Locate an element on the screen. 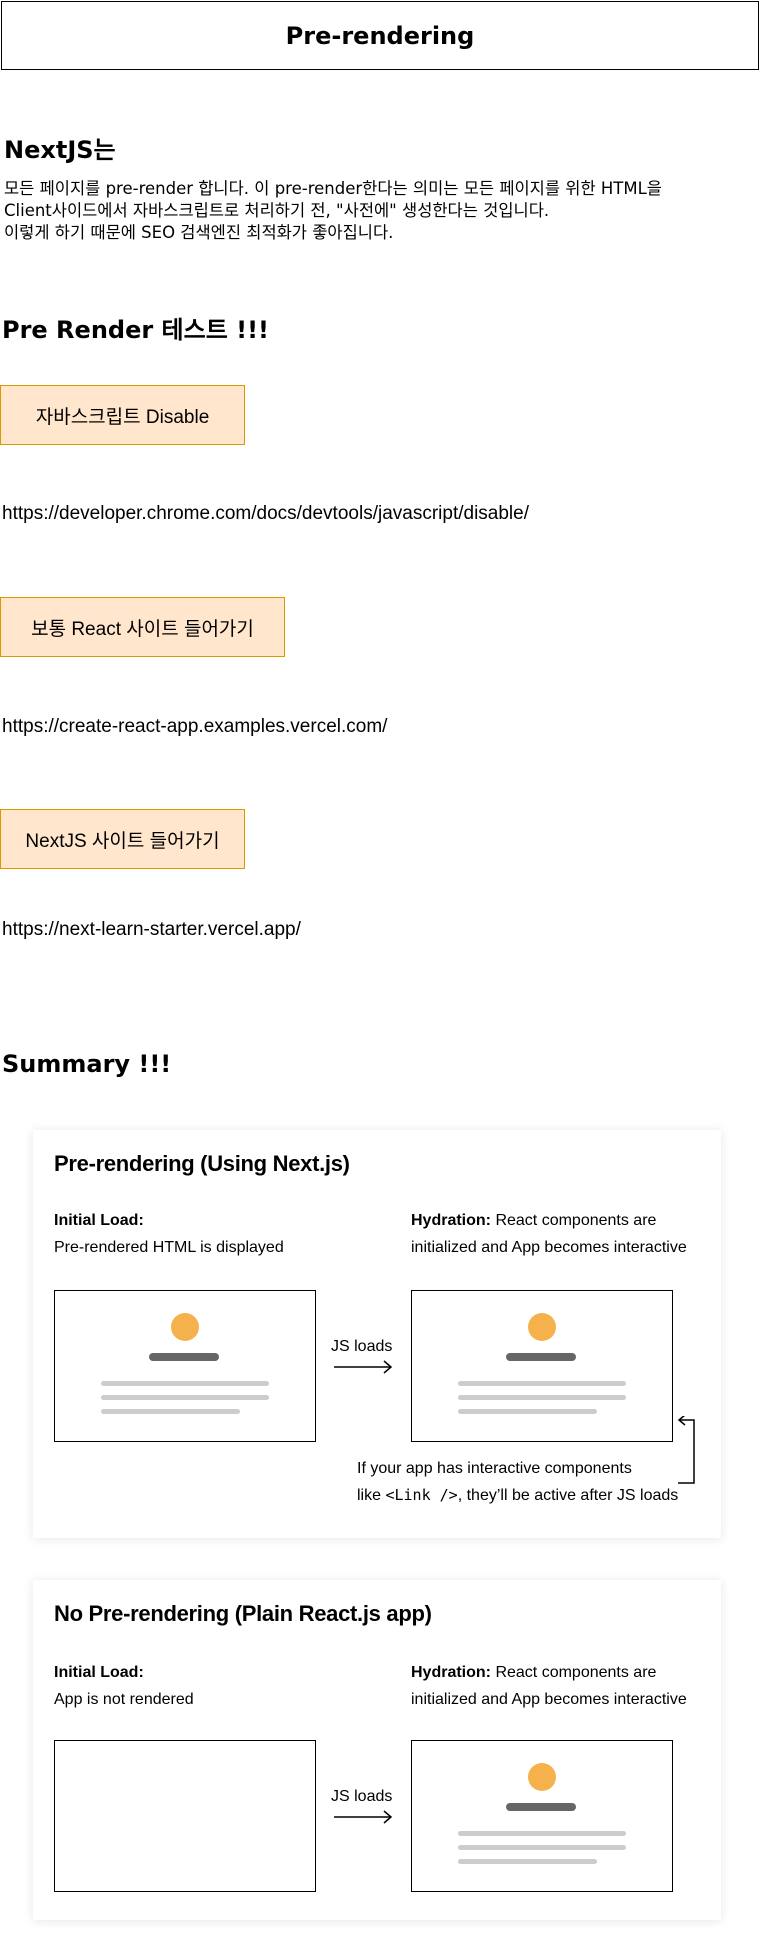 The image size is (762, 1940). card-title: Pre-rendering (Using Next.js) is located at coordinates (202, 1163).